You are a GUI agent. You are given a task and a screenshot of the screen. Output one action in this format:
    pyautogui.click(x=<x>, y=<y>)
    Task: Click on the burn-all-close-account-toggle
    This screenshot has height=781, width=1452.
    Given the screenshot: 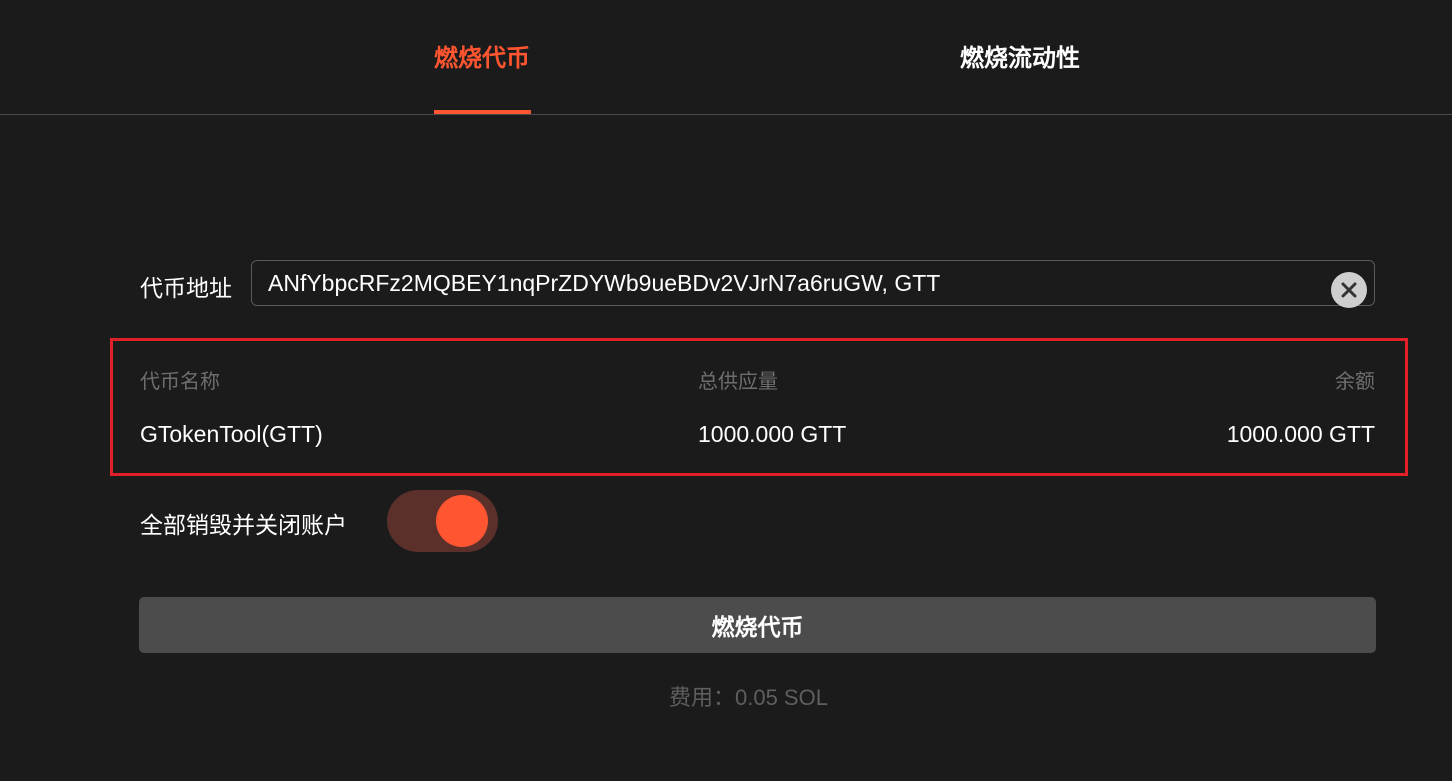 What is the action you would take?
    pyautogui.click(x=442, y=521)
    